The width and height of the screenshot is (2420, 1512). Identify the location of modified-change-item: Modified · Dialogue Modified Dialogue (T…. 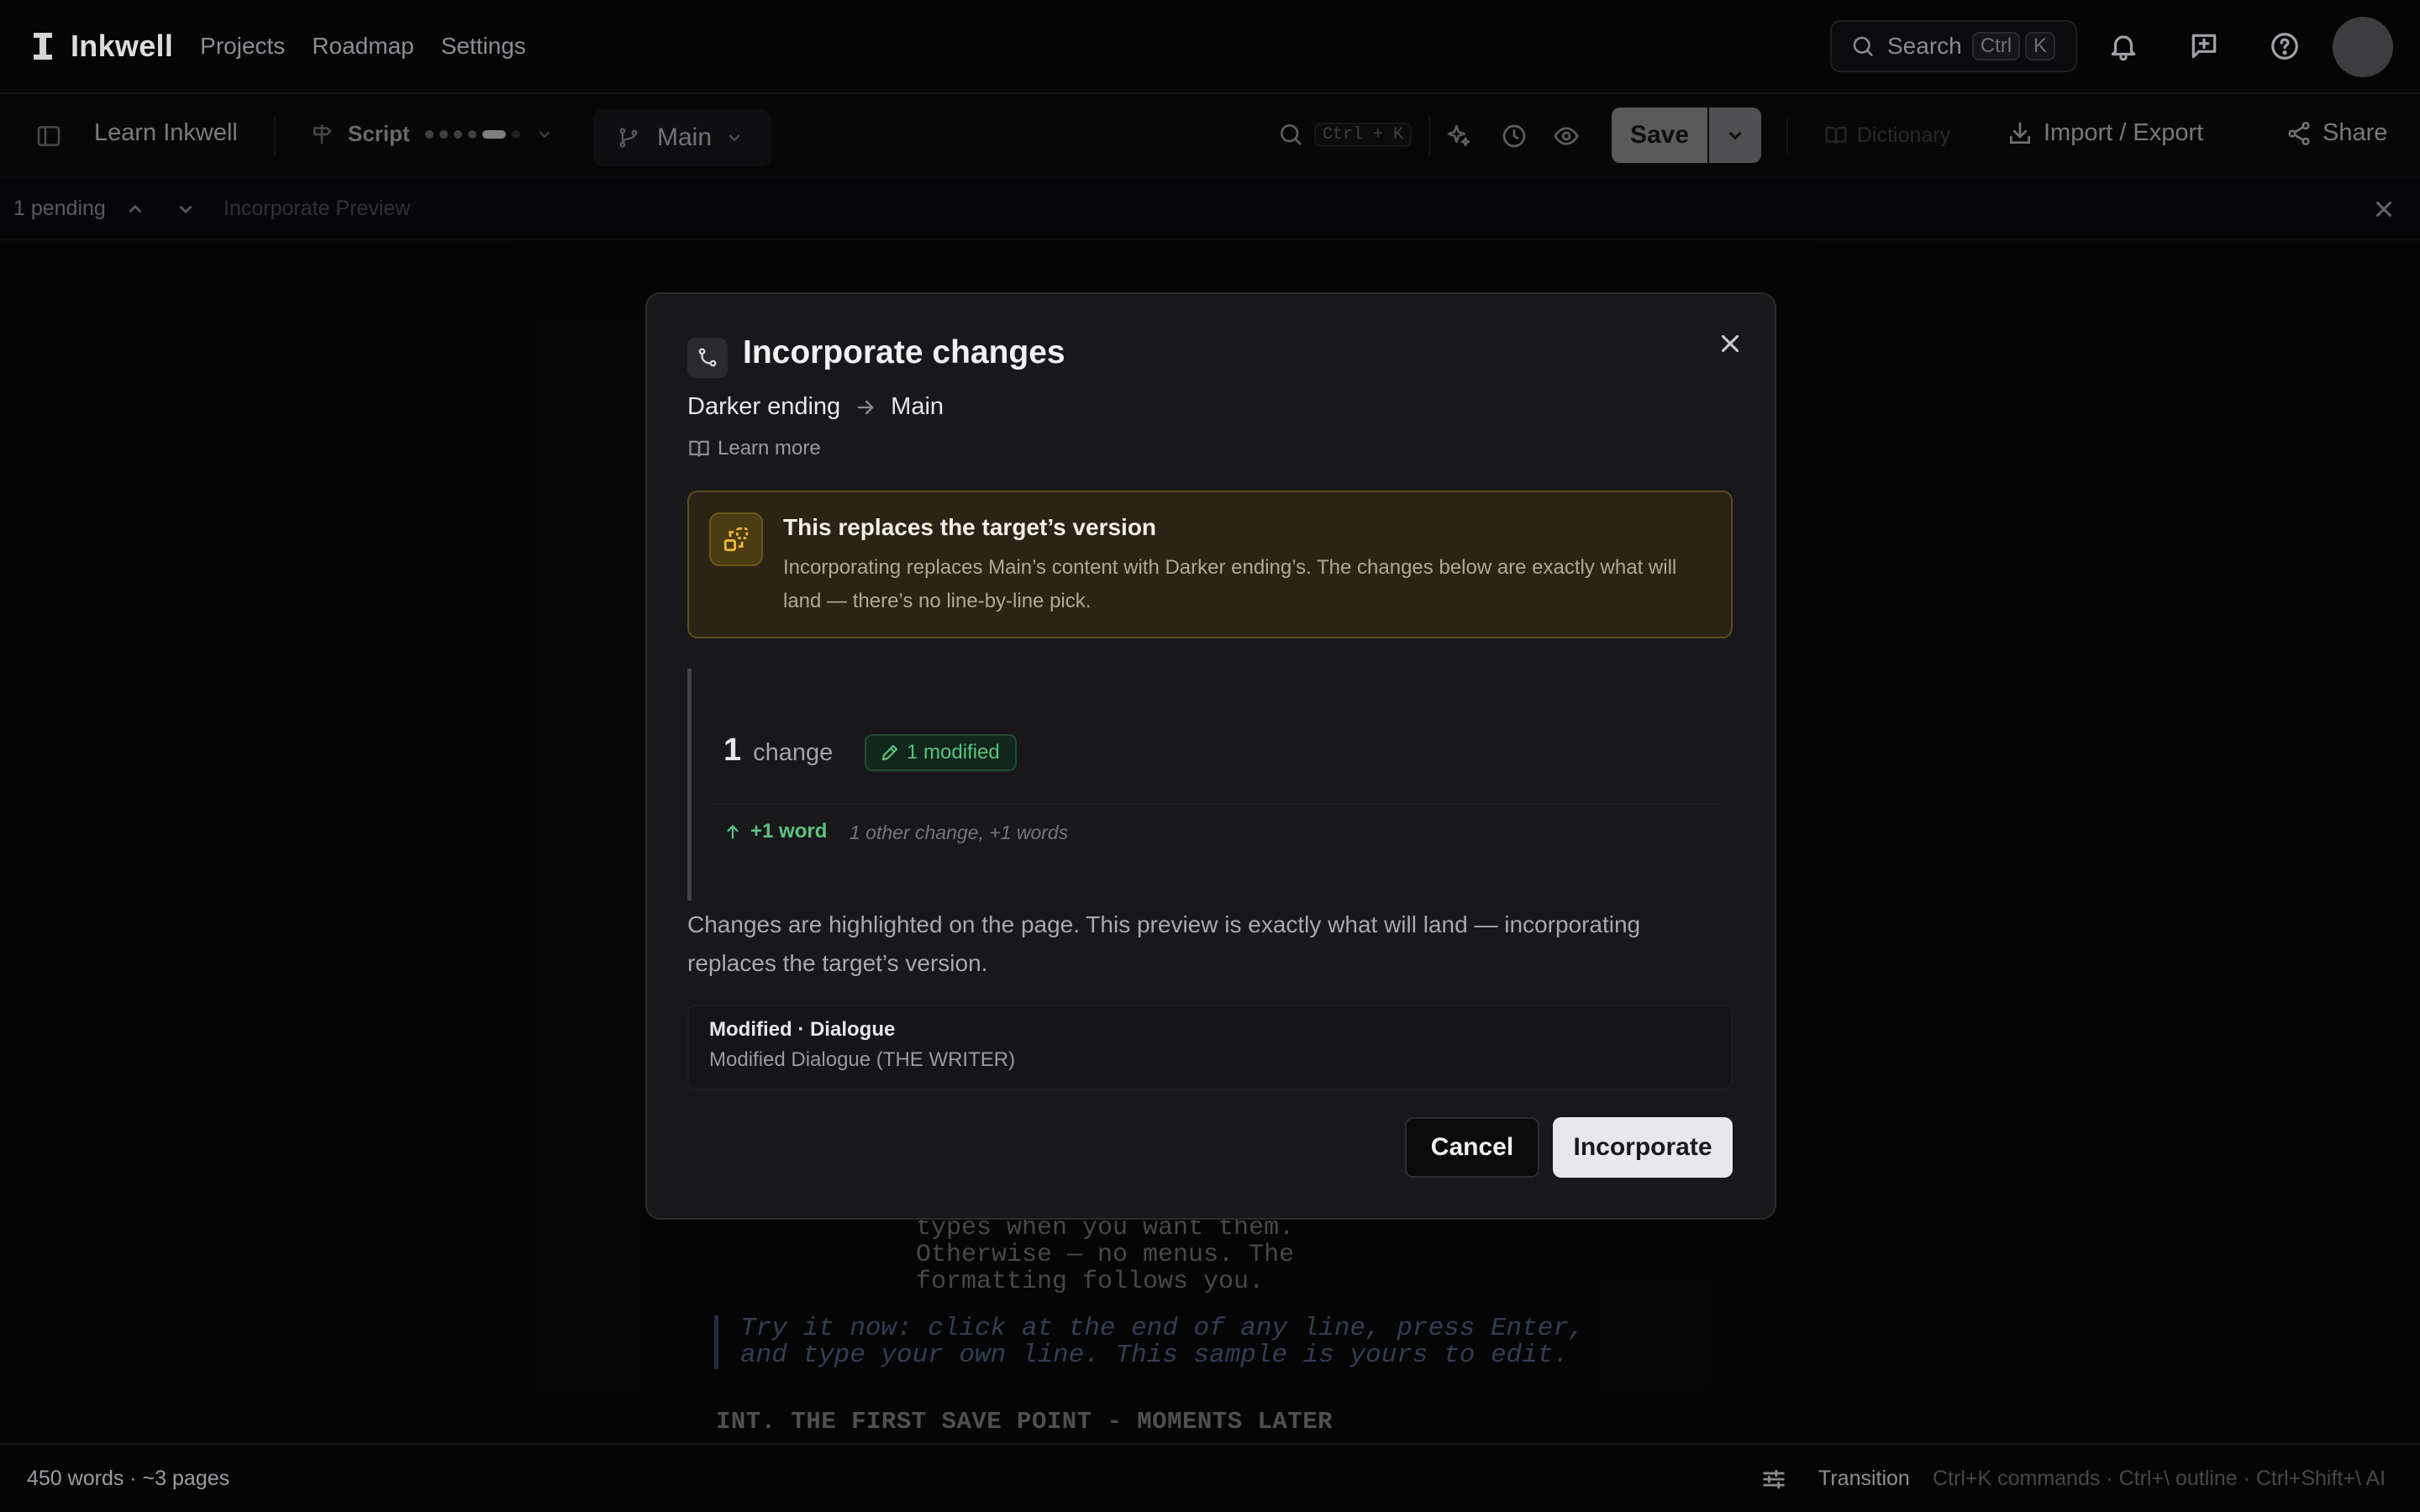
(1210, 1047).